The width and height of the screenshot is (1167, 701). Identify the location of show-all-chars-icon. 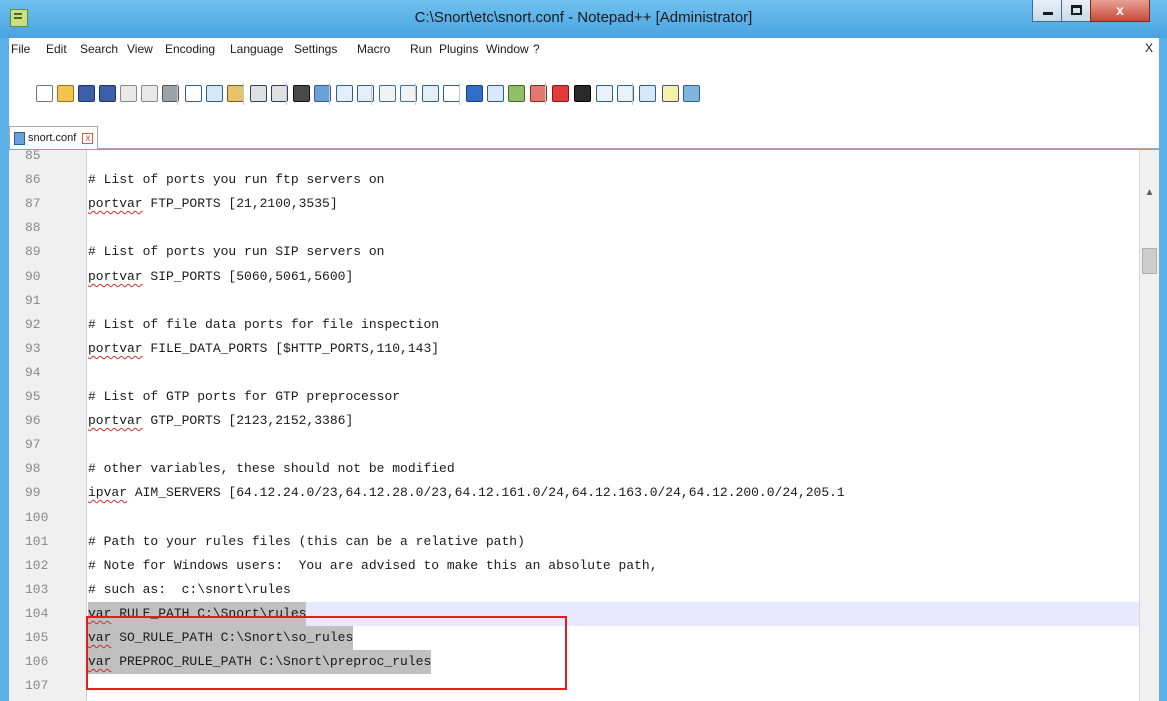
(451, 93).